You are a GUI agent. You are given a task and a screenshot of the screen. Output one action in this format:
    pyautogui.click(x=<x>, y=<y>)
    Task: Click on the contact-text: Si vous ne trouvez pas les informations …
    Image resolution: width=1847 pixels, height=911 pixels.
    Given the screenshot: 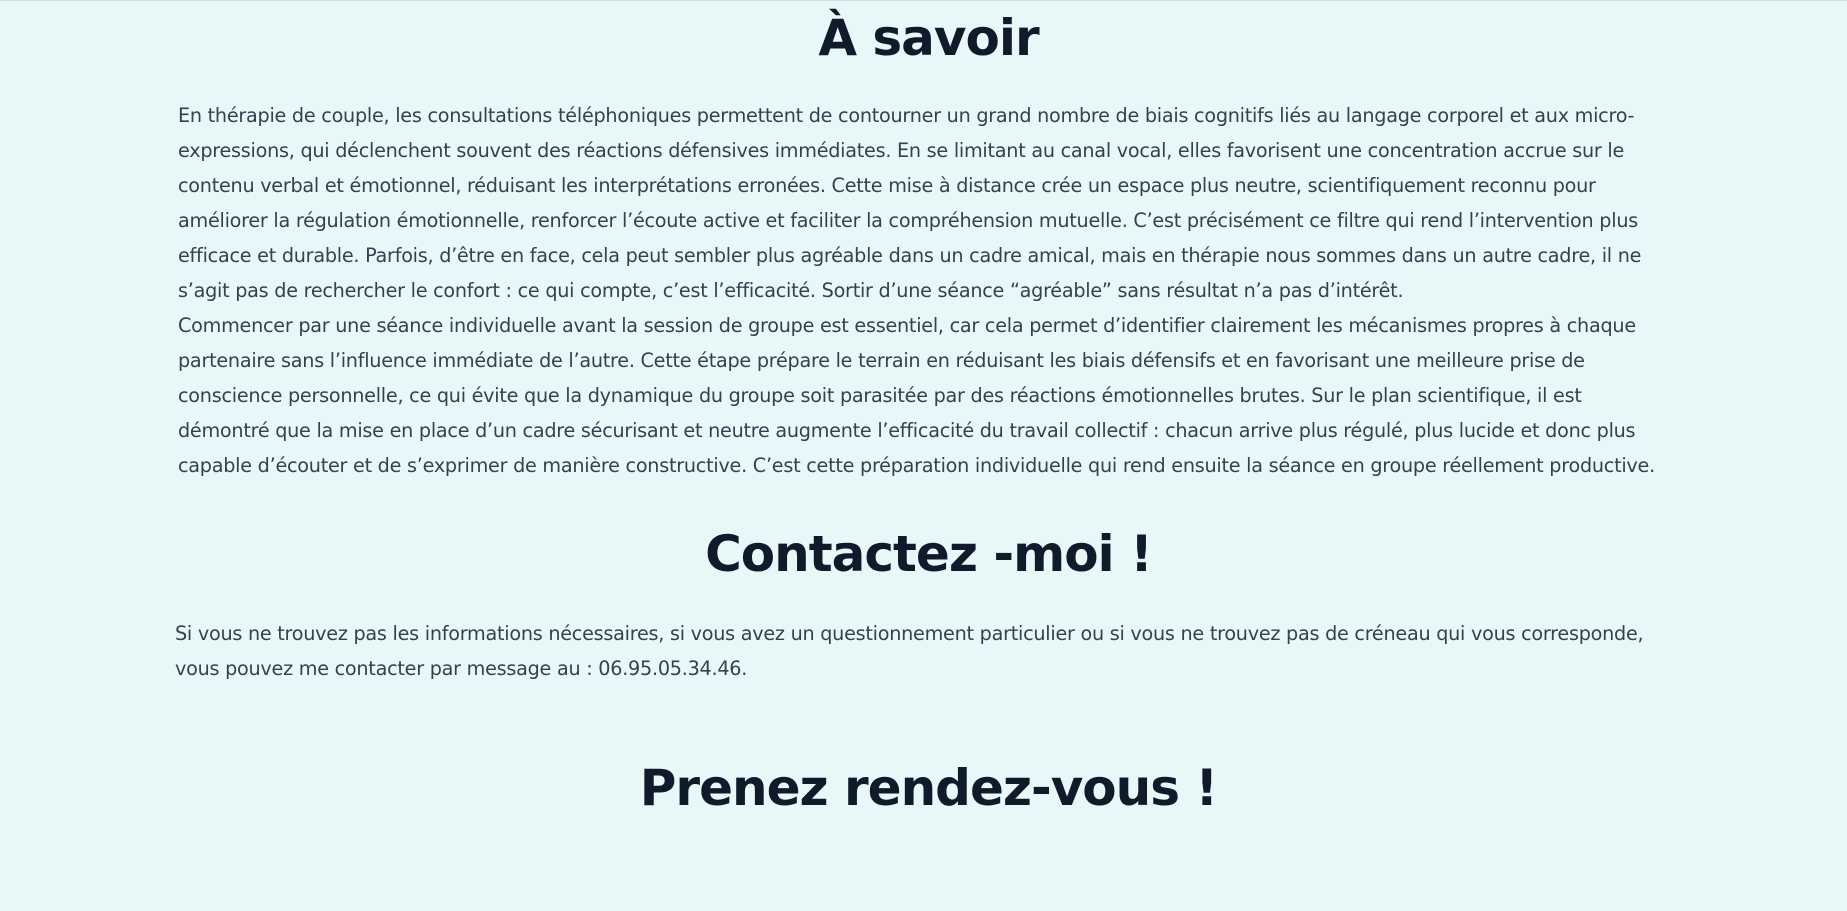 What is the action you would take?
    pyautogui.click(x=925, y=651)
    